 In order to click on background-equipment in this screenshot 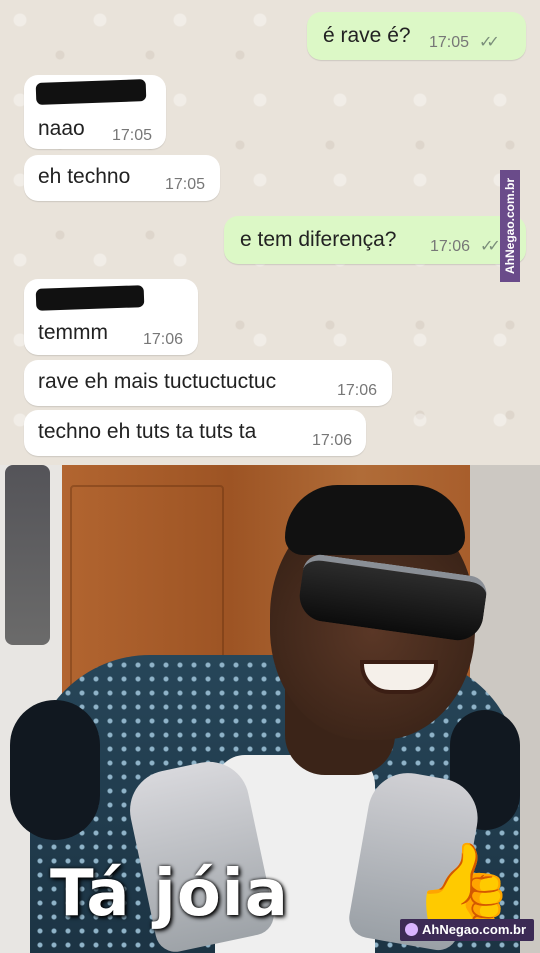, I will do `click(27, 555)`.